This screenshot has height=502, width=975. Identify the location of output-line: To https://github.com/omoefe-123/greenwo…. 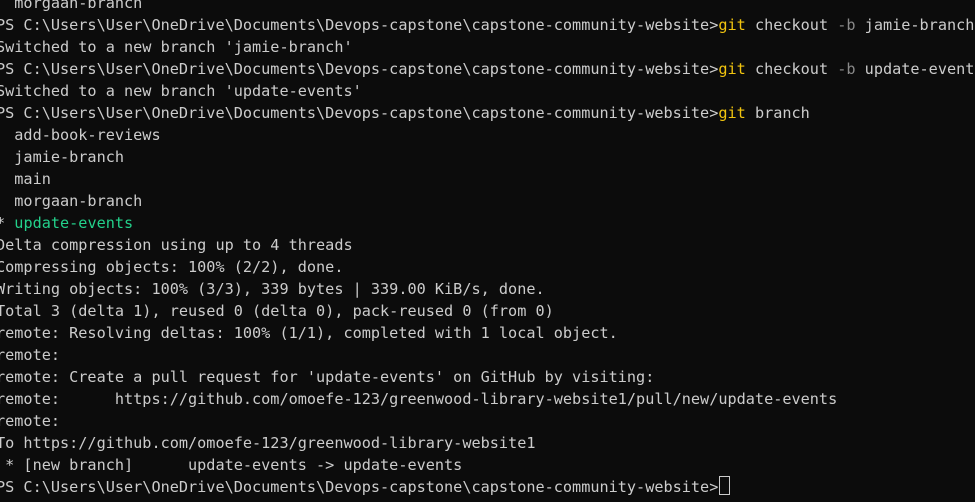
(487, 443).